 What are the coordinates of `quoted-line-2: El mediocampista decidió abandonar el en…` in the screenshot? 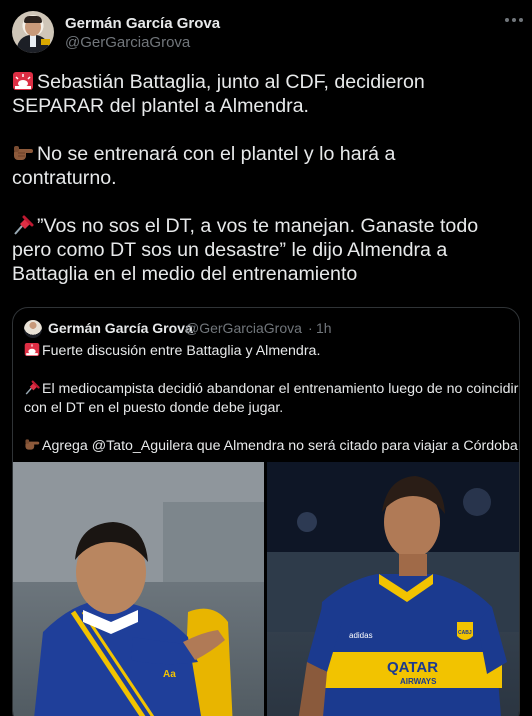 It's located at (280, 389).